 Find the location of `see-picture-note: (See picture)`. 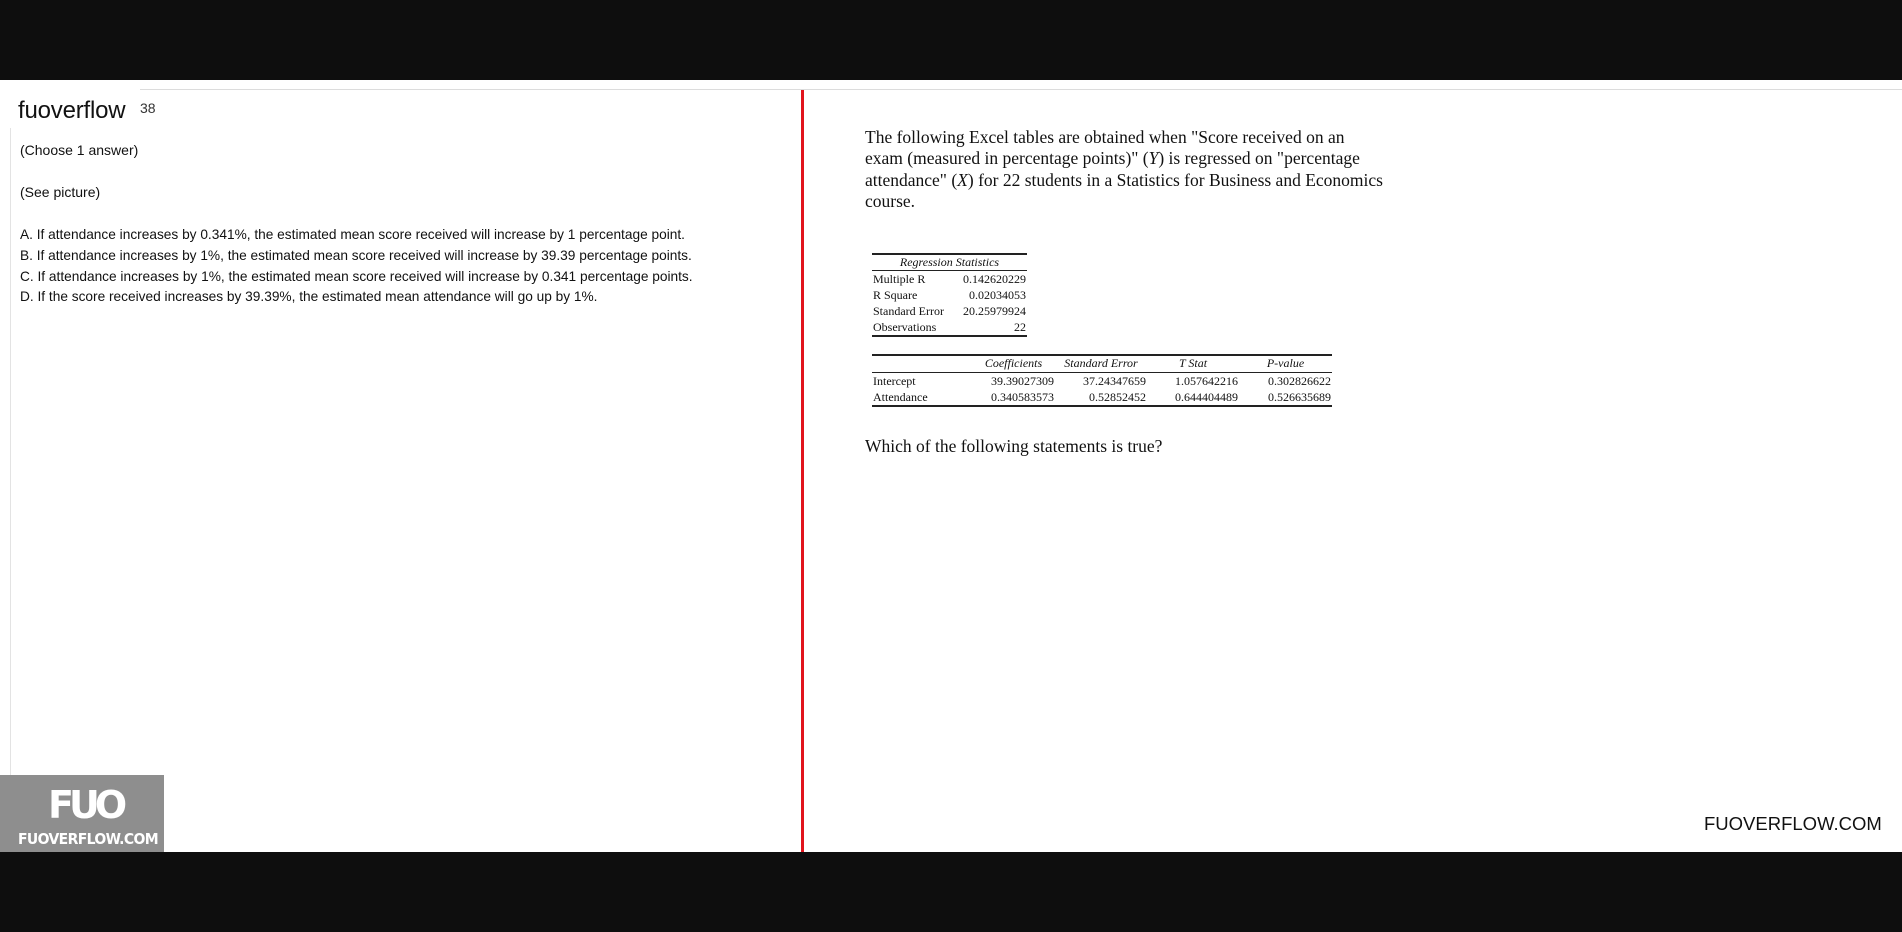

see-picture-note: (See picture) is located at coordinates (60, 192).